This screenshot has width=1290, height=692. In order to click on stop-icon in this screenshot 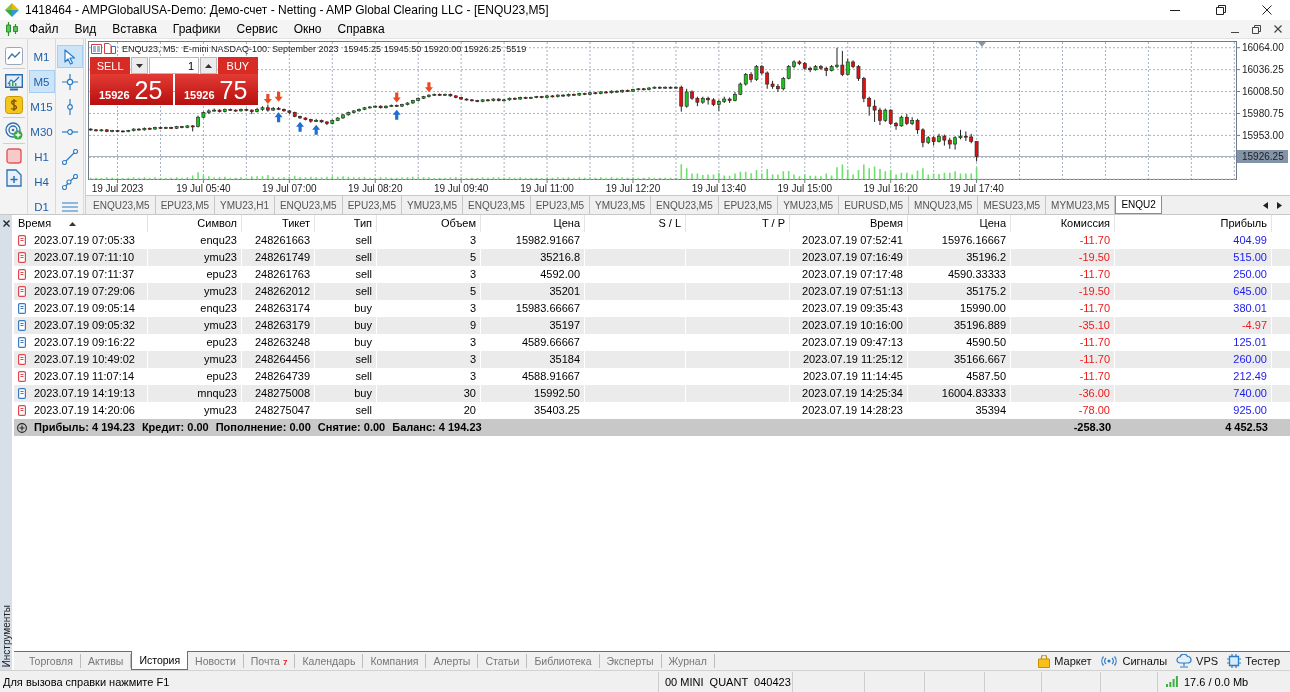, I will do `click(13, 155)`.